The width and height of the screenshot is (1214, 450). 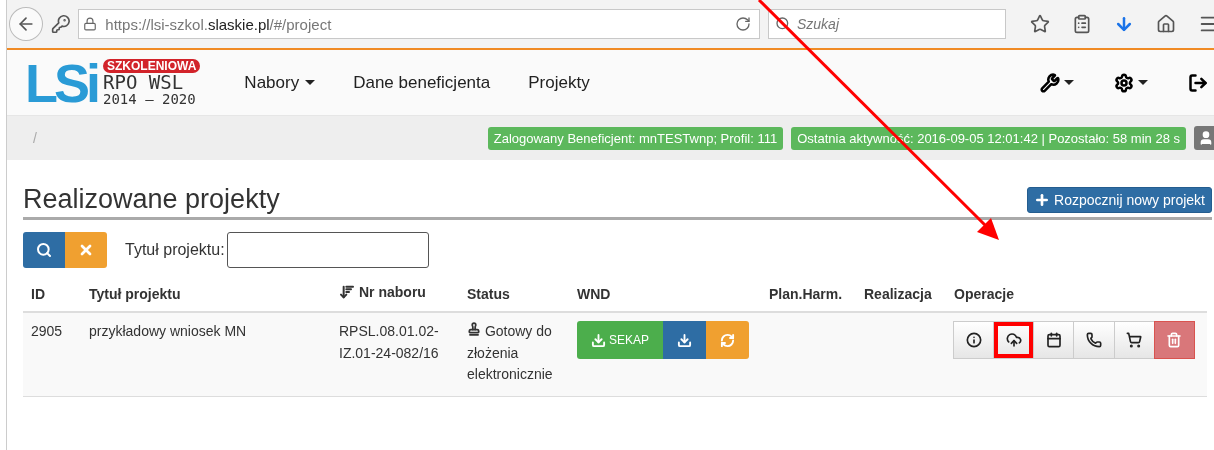 I want to click on wrench-menu, so click(x=1057, y=82).